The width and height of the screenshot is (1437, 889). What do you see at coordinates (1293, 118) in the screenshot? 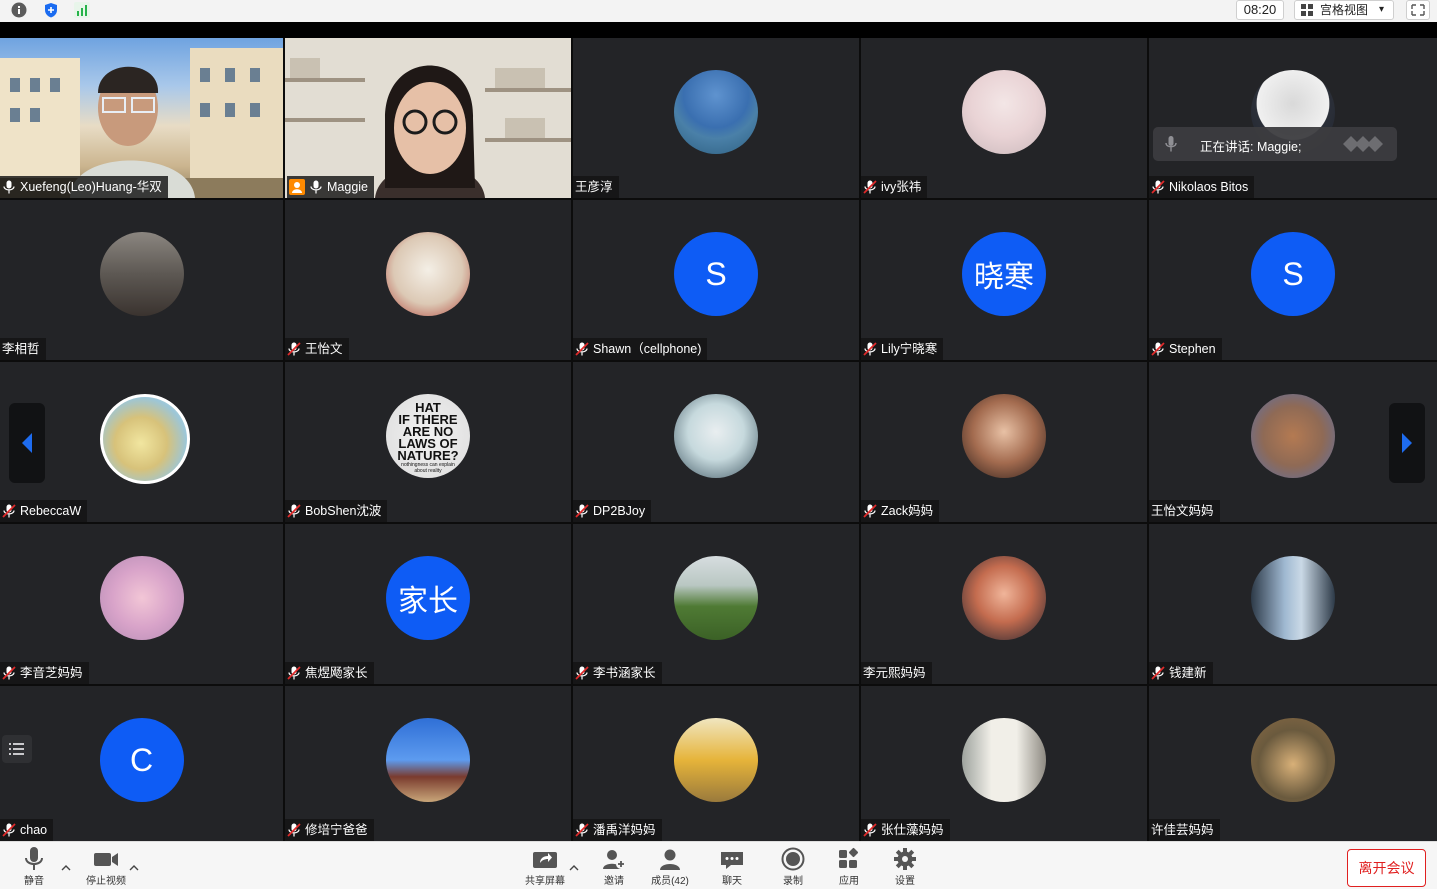
I see `participant-tile: Nikolaos Bitos` at bounding box center [1293, 118].